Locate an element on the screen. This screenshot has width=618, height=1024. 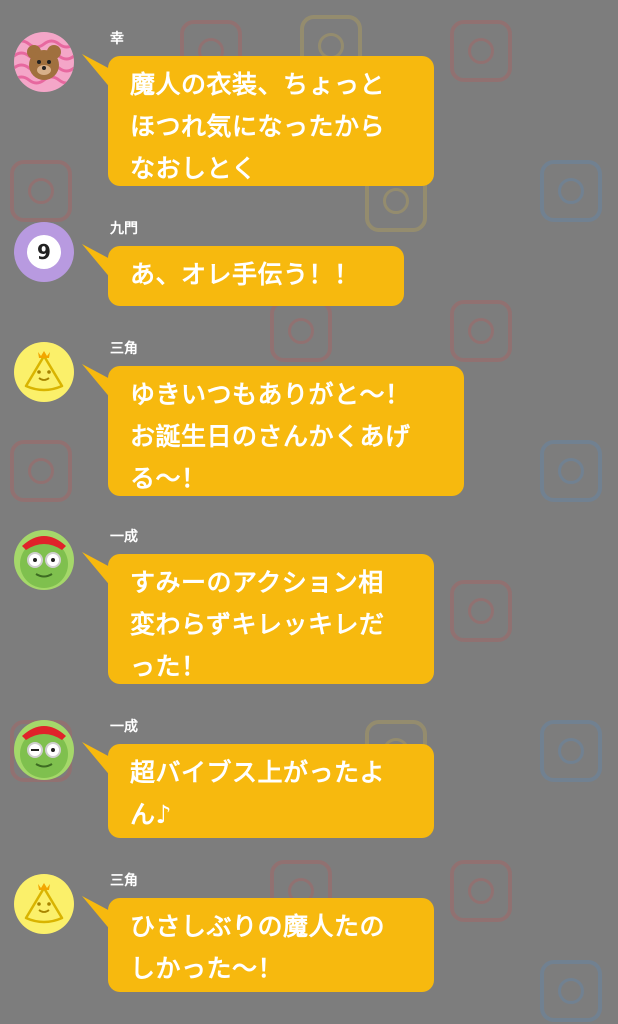
message-bubble: あ、オレ手伝う！！ is located at coordinates (256, 276).